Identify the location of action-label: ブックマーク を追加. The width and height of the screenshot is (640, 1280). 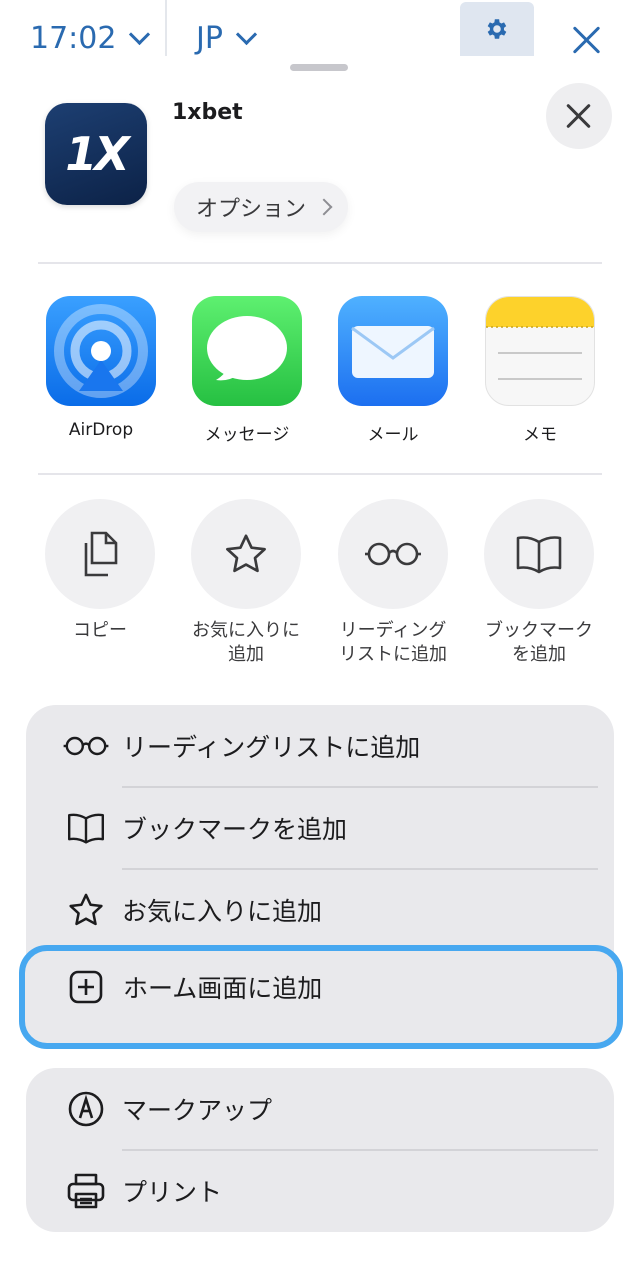
(539, 642).